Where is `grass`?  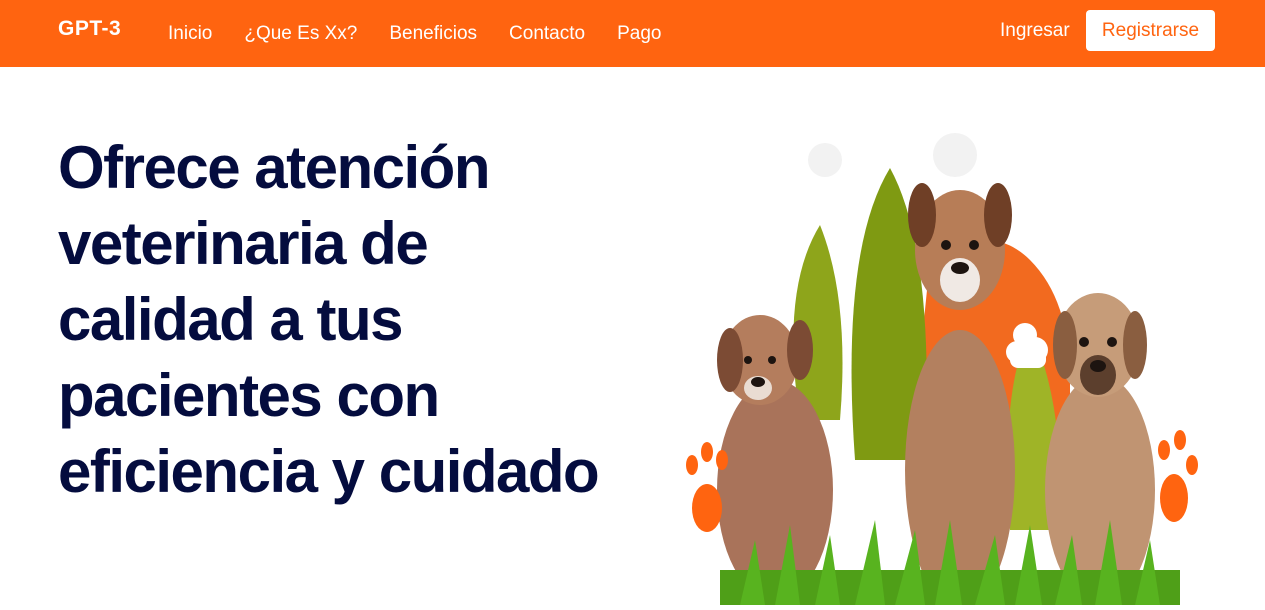
grass is located at coordinates (950, 562).